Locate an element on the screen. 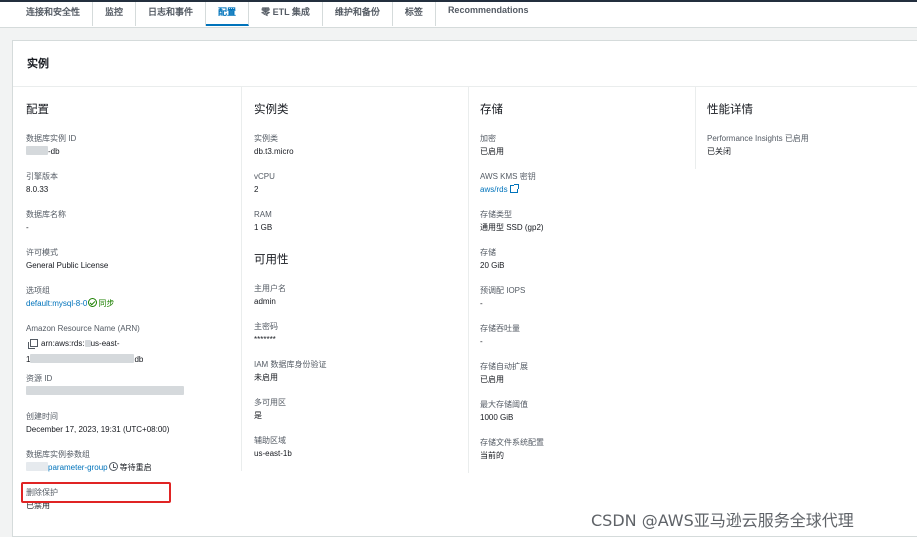  vcpu-field: vCPU 2 is located at coordinates (361, 188).